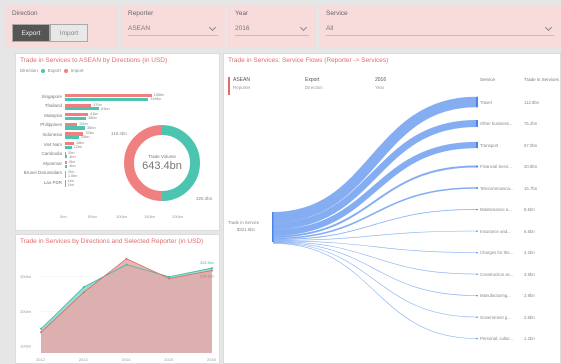 The width and height of the screenshot is (561, 364). What do you see at coordinates (77, 70) in the screenshot?
I see `legend-import: Import` at bounding box center [77, 70].